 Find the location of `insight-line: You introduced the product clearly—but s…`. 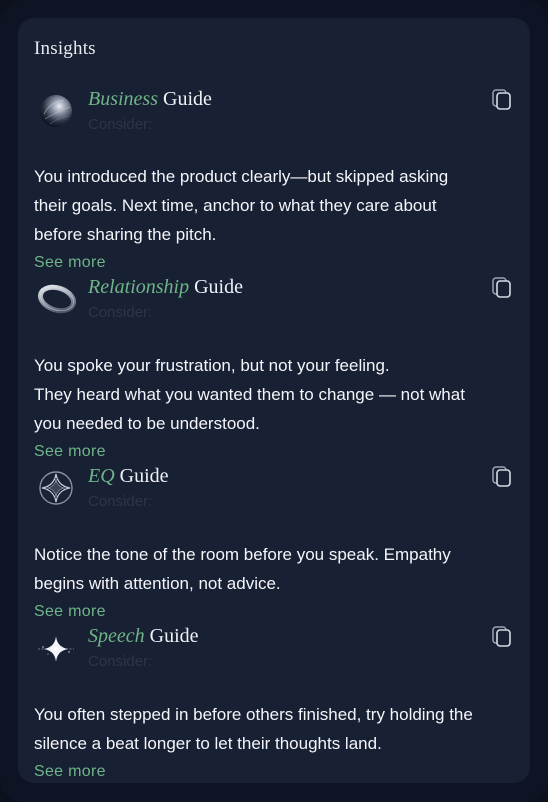

insight-line: You introduced the product clearly—but s… is located at coordinates (241, 176).